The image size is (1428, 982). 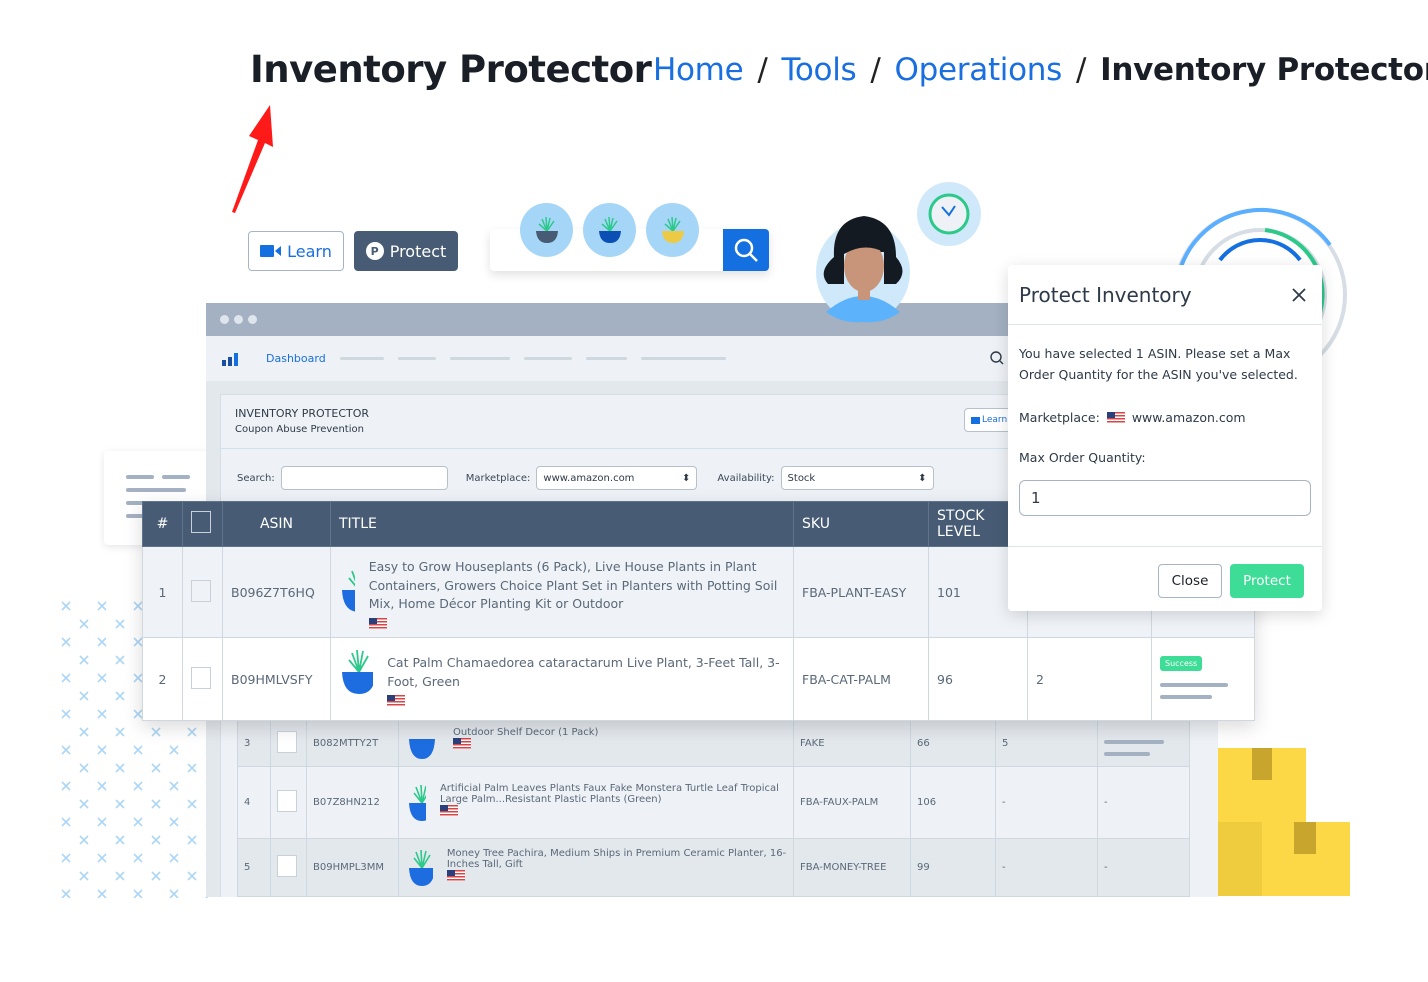 I want to click on row-number: 5, so click(x=254, y=867).